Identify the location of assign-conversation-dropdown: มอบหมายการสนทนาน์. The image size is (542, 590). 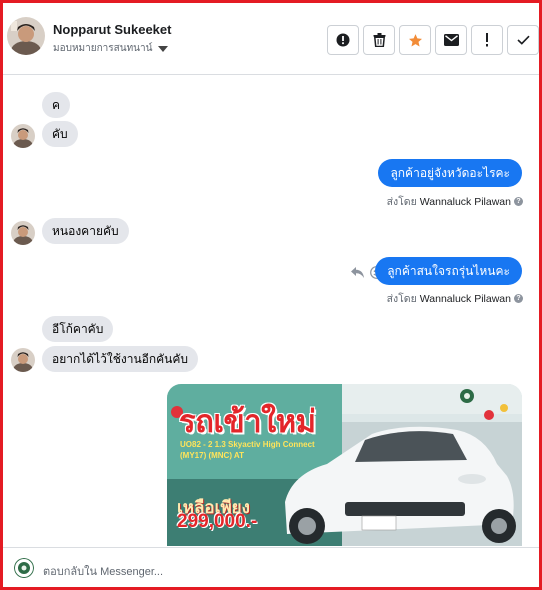
(111, 48).